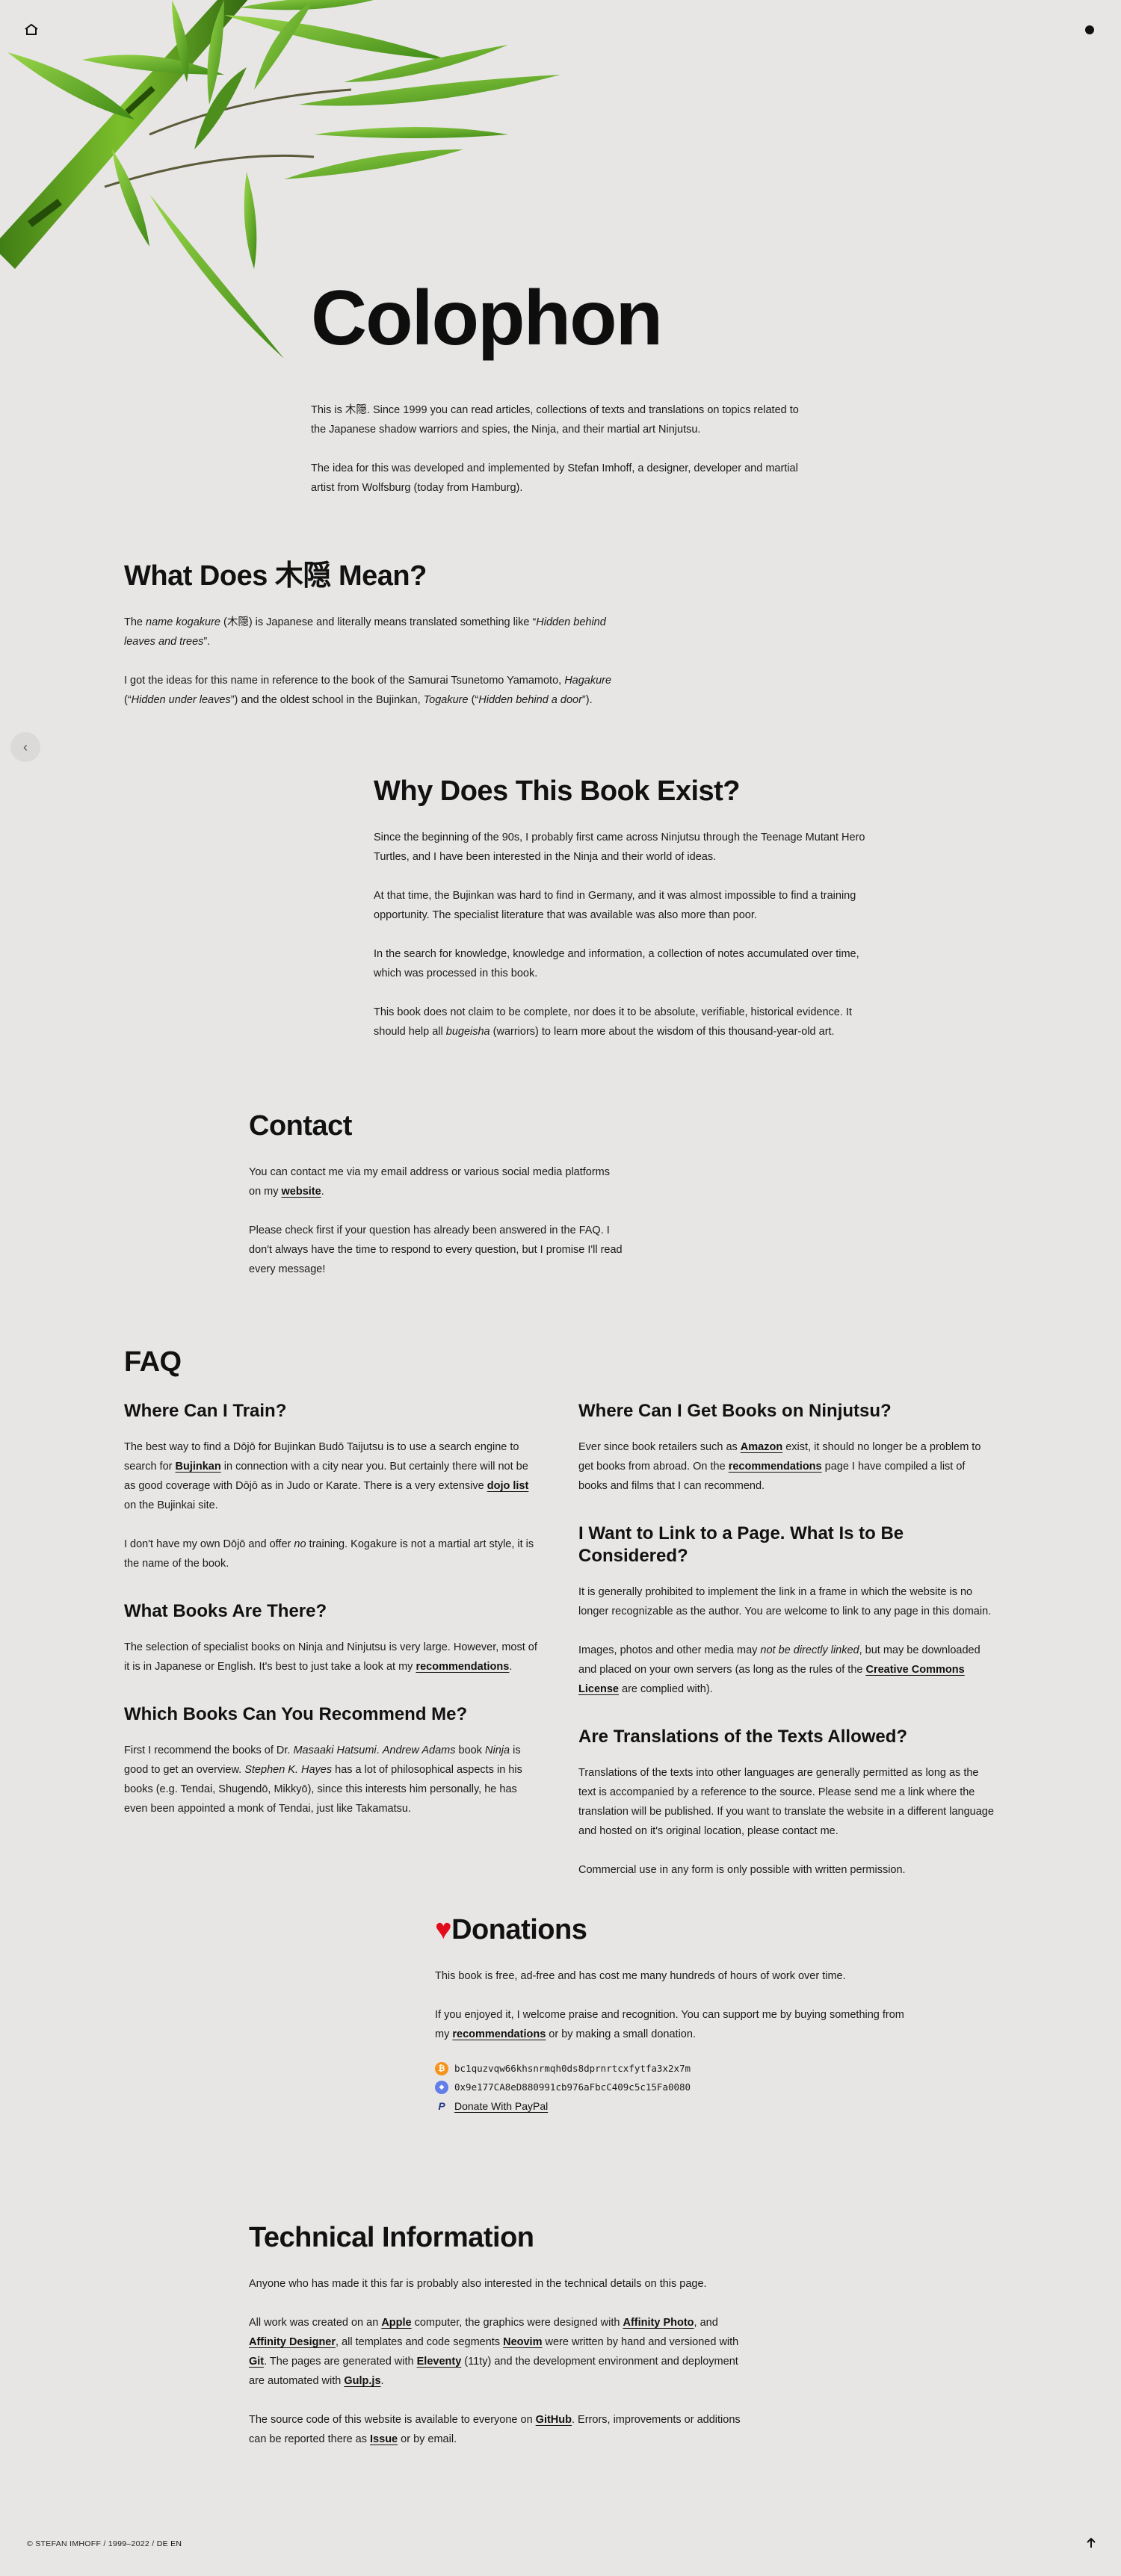 The width and height of the screenshot is (1121, 2576). What do you see at coordinates (522, 2342) in the screenshot?
I see `neovim-link: Neovim` at bounding box center [522, 2342].